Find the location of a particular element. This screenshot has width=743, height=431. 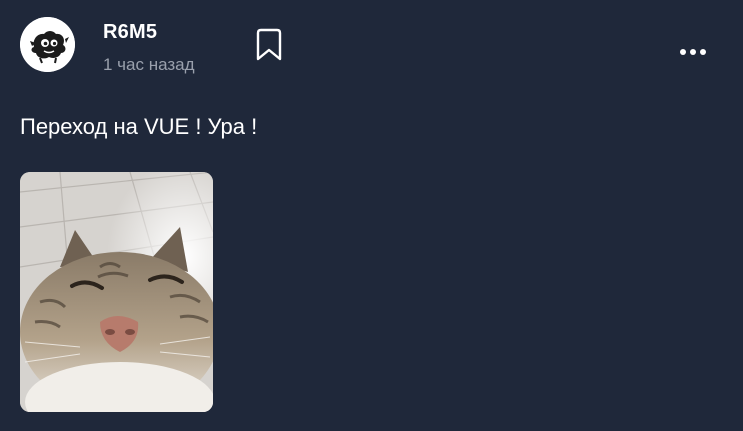

post-timestamp: 1 час назад is located at coordinates (149, 64).